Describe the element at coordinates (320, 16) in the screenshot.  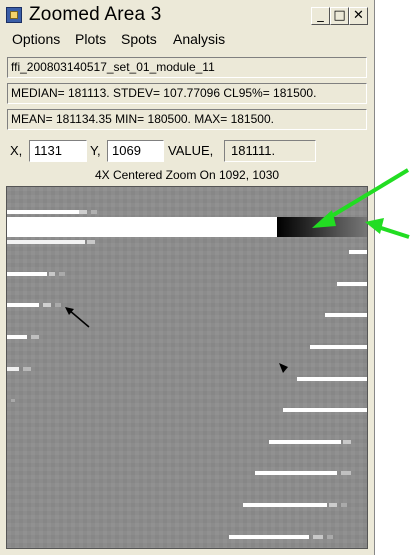
I see `minimize-button: _` at that location.